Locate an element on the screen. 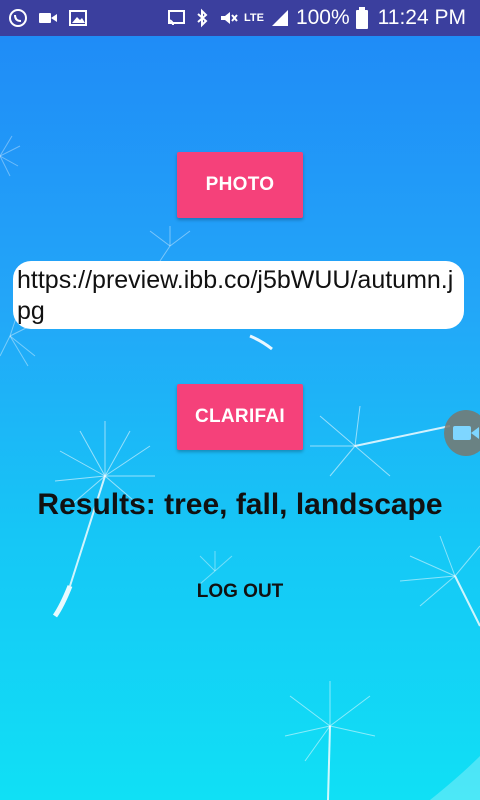  photo-button: PHOTO is located at coordinates (240, 185).